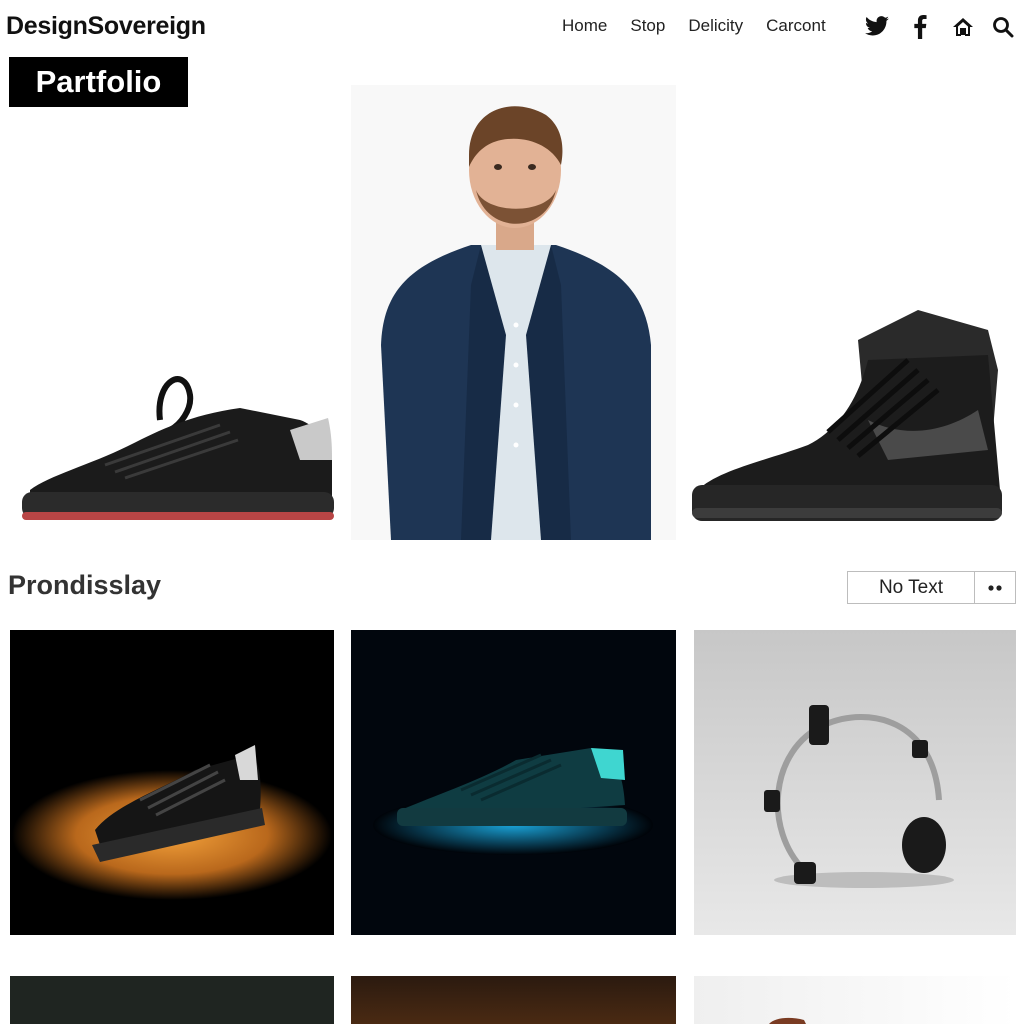 This screenshot has height=1024, width=1024. I want to click on nav-stop: Stop, so click(647, 26).